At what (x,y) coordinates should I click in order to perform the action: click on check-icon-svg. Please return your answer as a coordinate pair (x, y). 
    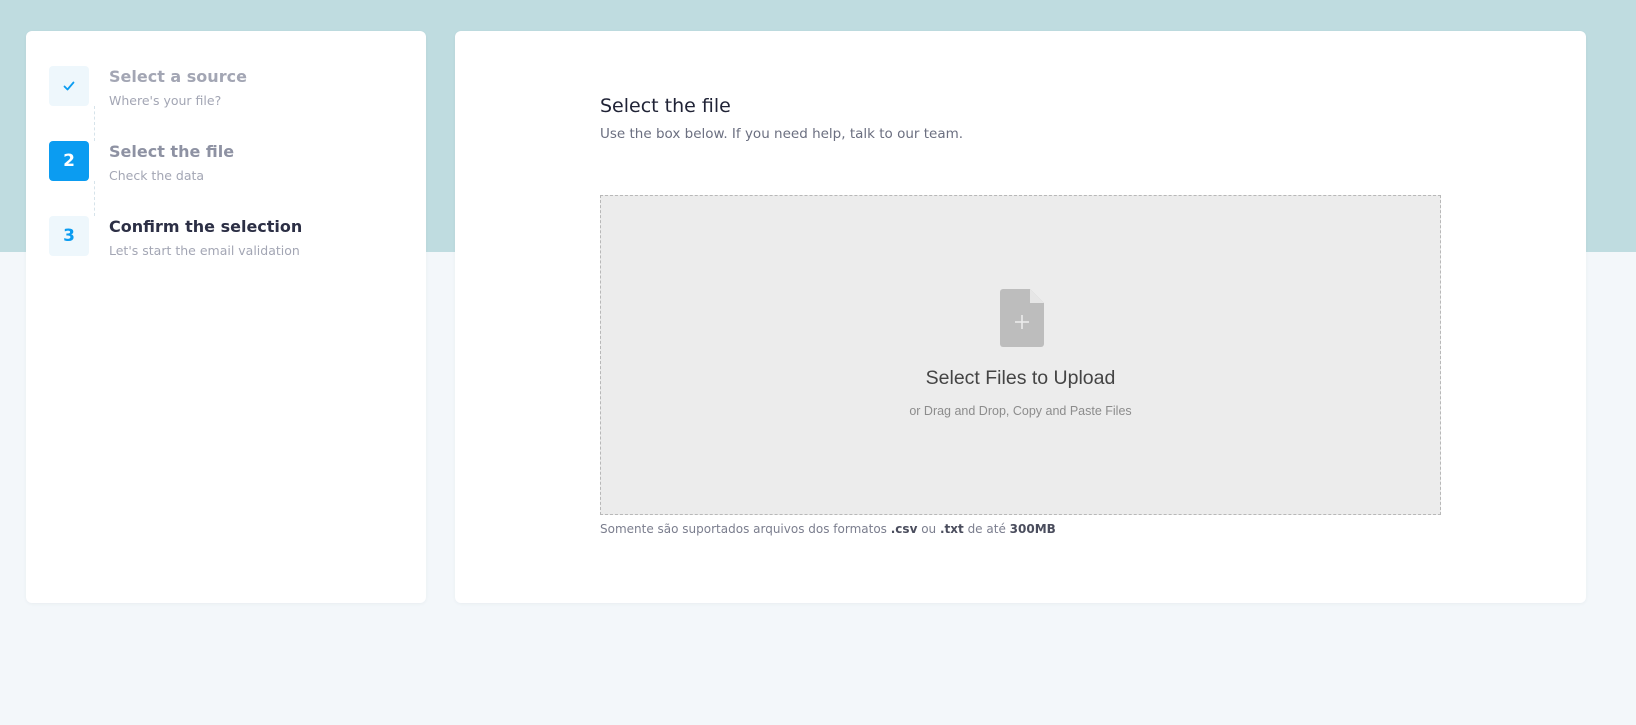
    Looking at the image, I should click on (69, 86).